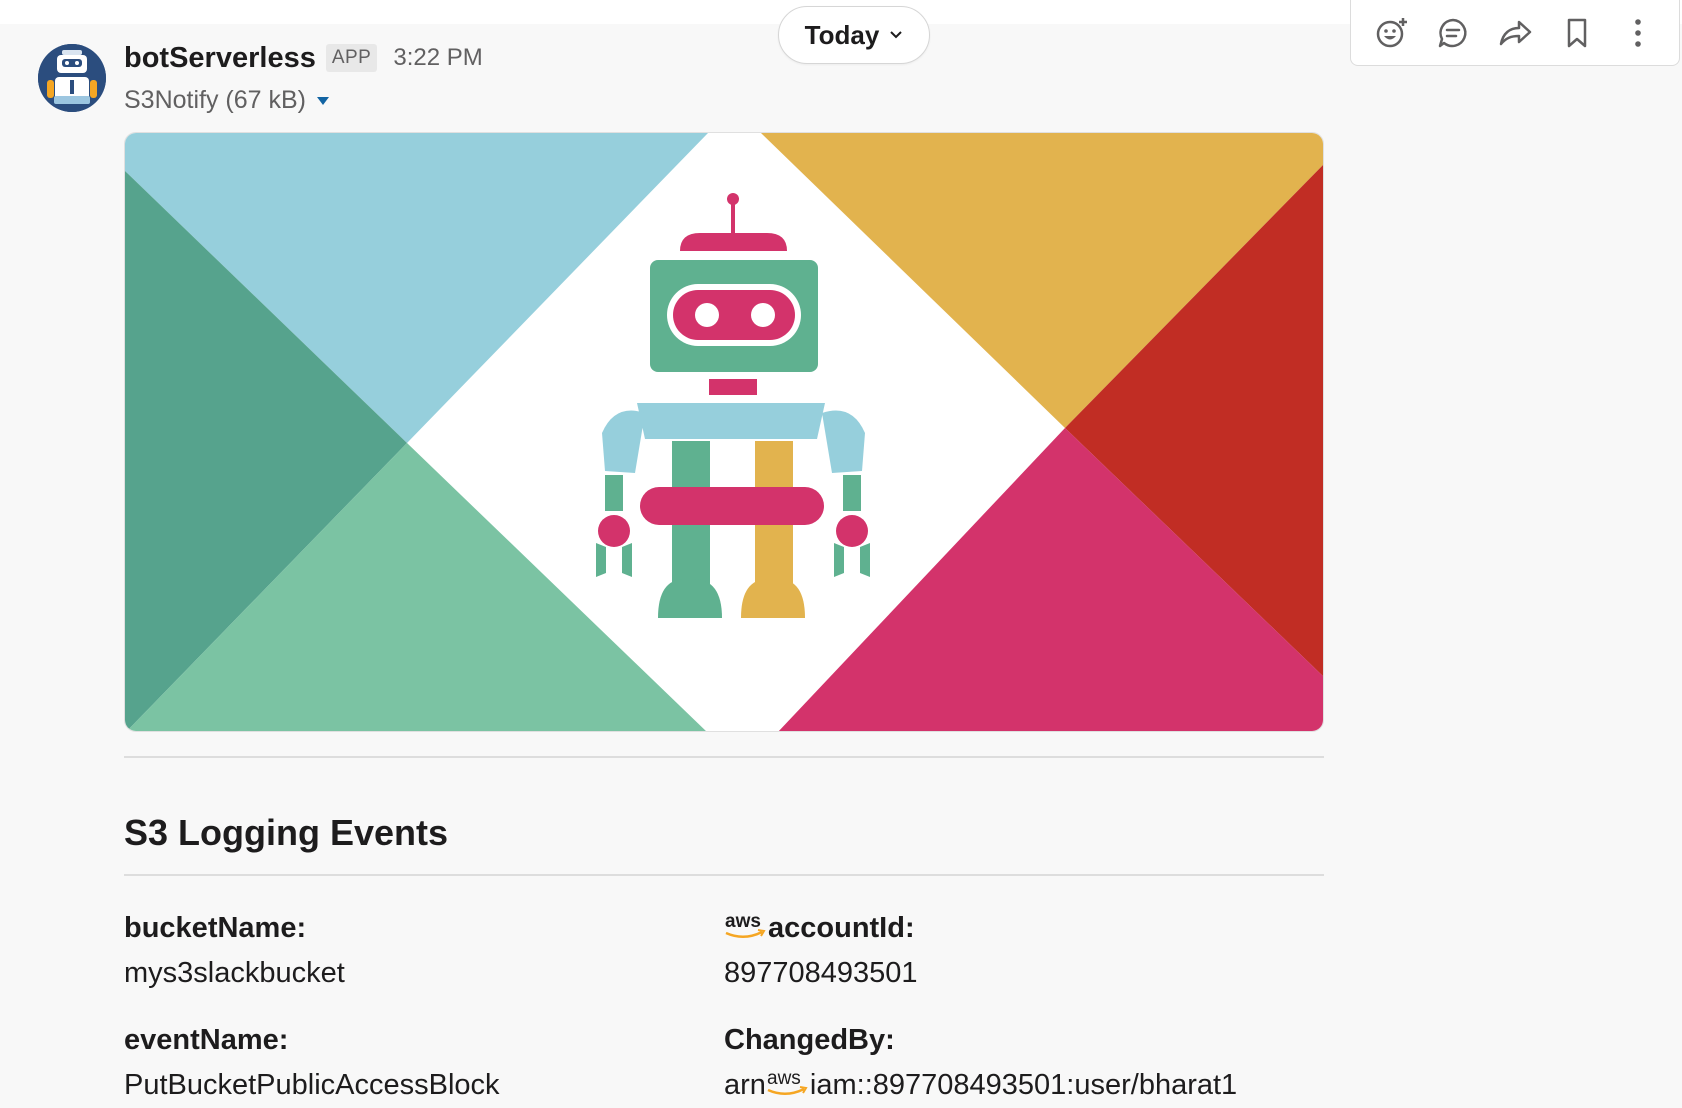  I want to click on changed-by-value: arn aws iam::897708493501:user/bharat1, so click(981, 1085).